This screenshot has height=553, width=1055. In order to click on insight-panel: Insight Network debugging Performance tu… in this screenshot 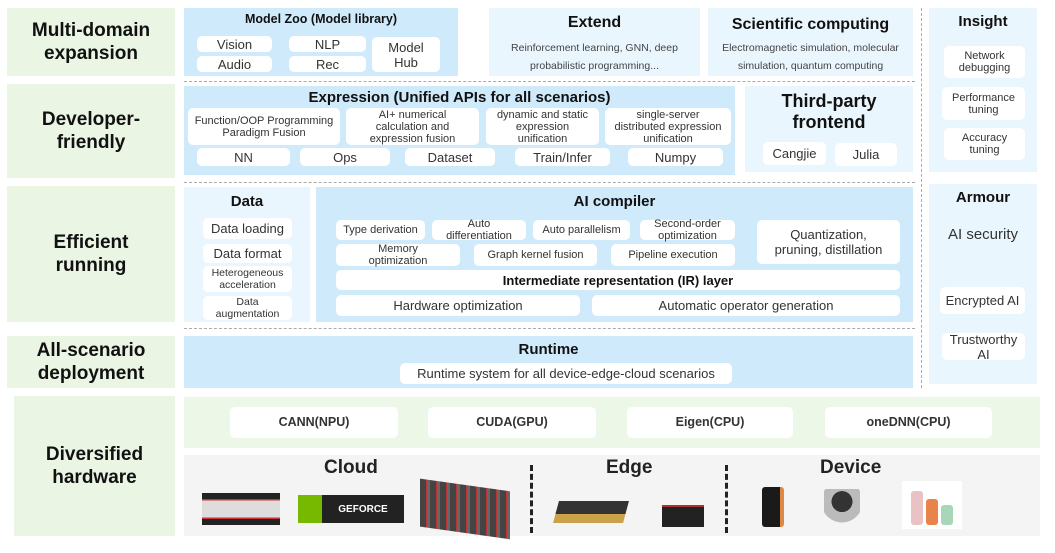, I will do `click(983, 90)`.